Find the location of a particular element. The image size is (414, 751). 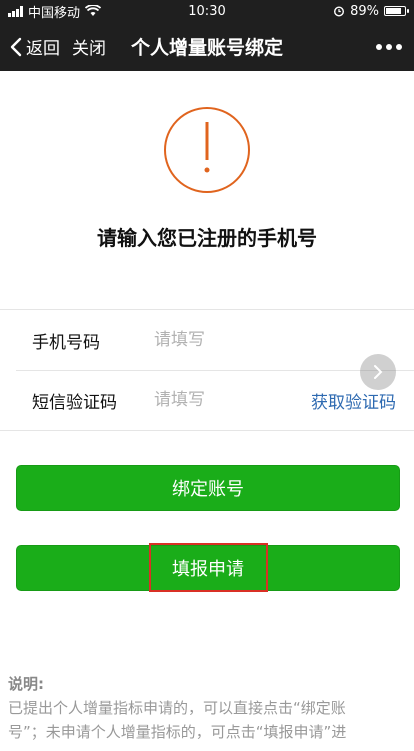

explanation-line-1: 已提出个人增量指标申请的，可以直接点击“绑定账 is located at coordinates (177, 708).